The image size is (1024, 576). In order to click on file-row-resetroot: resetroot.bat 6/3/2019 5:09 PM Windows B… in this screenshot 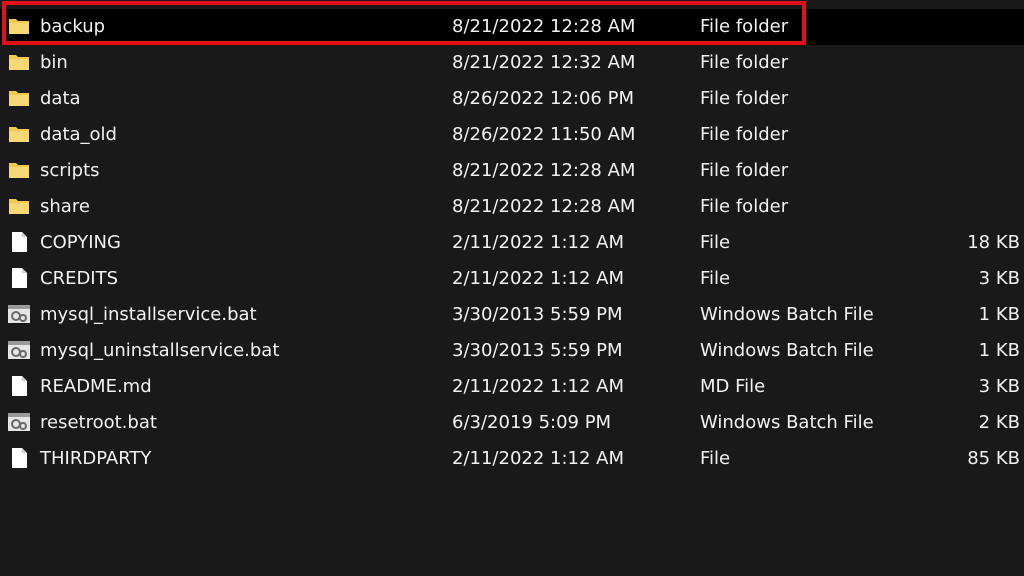, I will do `click(512, 423)`.